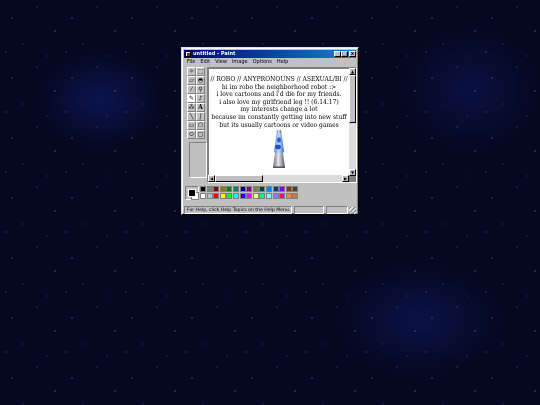 The height and width of the screenshot is (405, 540). Describe the element at coordinates (200, 107) in the screenshot. I see `text-tool-icon: A` at that location.